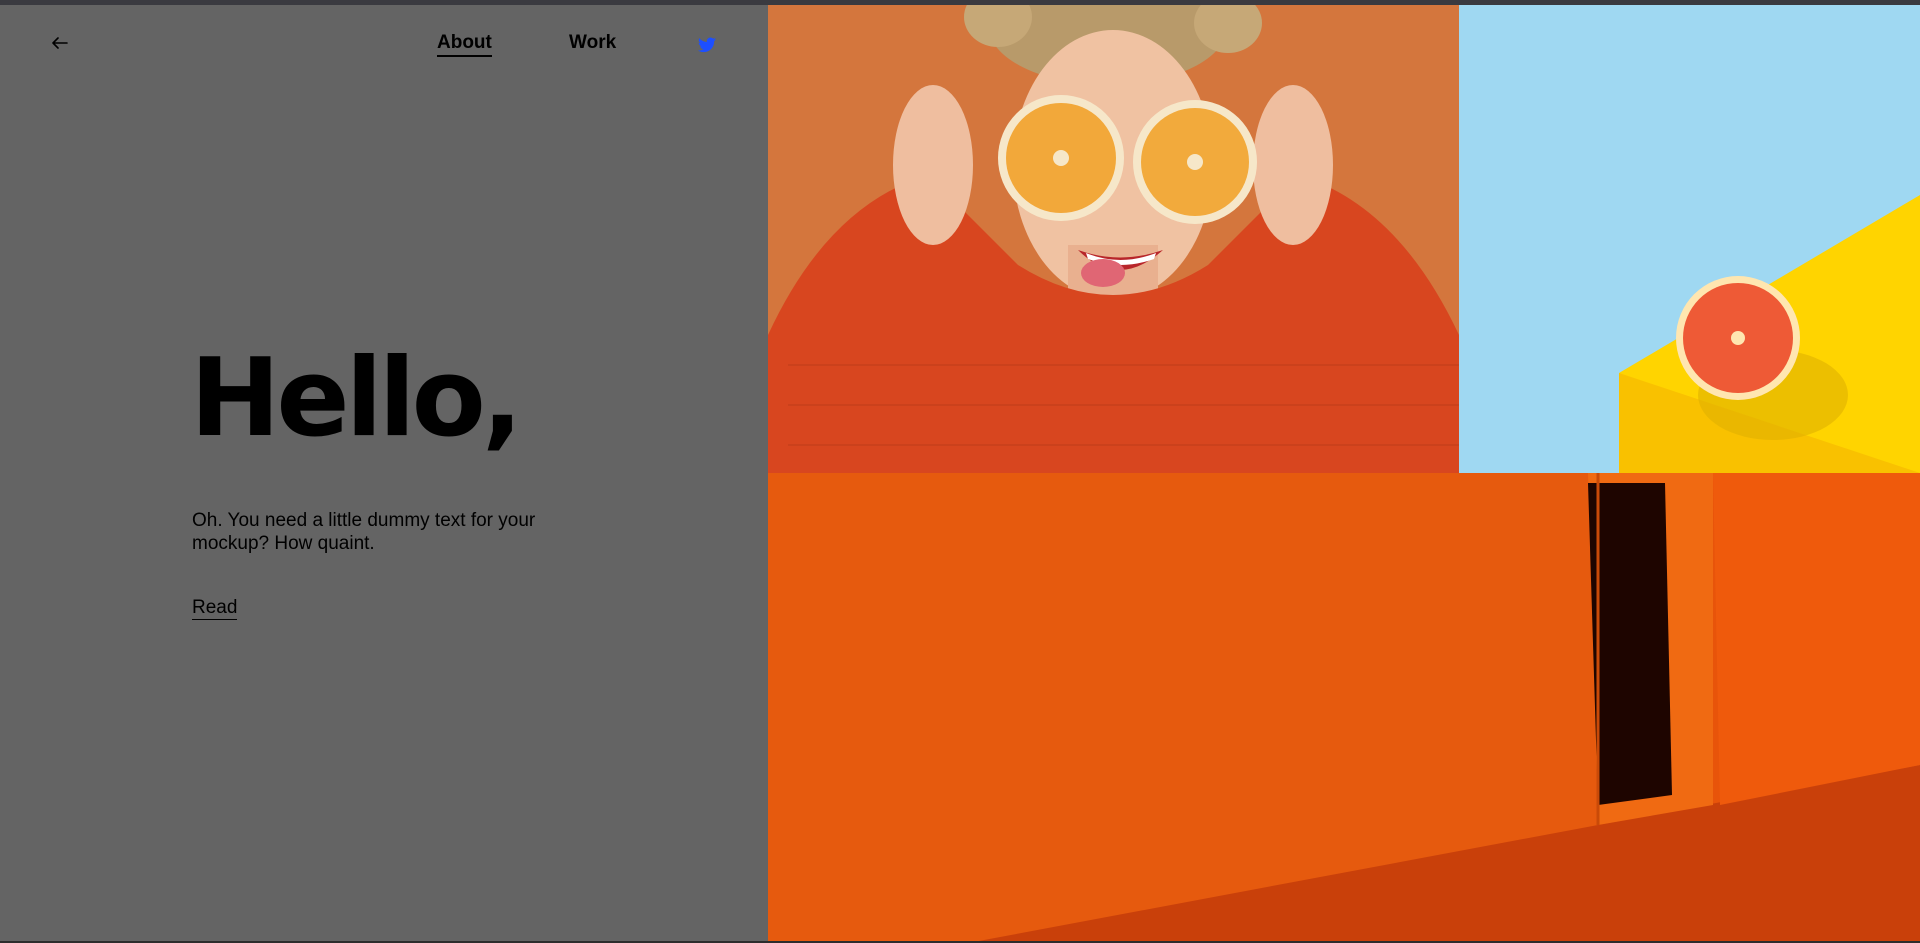 The height and width of the screenshot is (943, 1920). Describe the element at coordinates (592, 43) in the screenshot. I see `nav-work-link: Work` at that location.